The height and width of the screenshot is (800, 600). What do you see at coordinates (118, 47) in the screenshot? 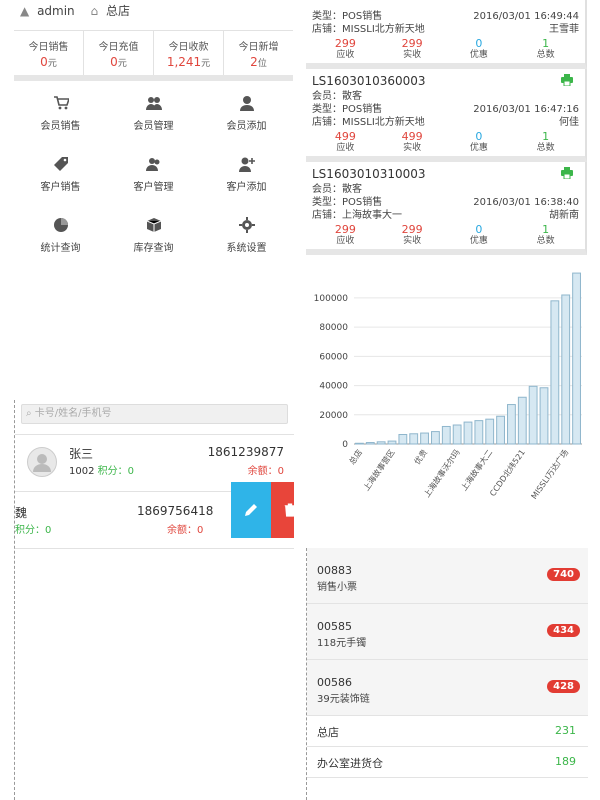
I see `stat-label: 今日充值` at bounding box center [118, 47].